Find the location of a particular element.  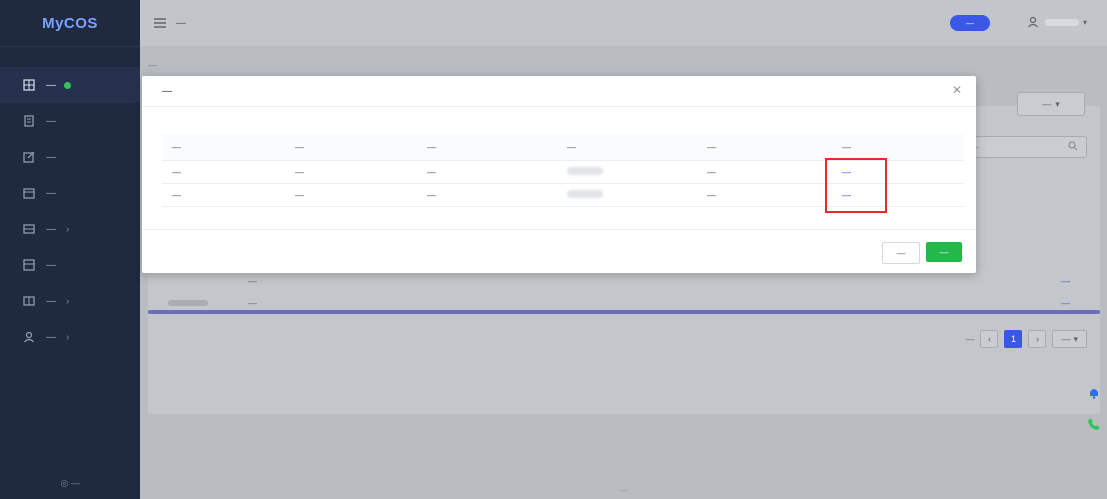

book-icon is located at coordinates (29, 229).